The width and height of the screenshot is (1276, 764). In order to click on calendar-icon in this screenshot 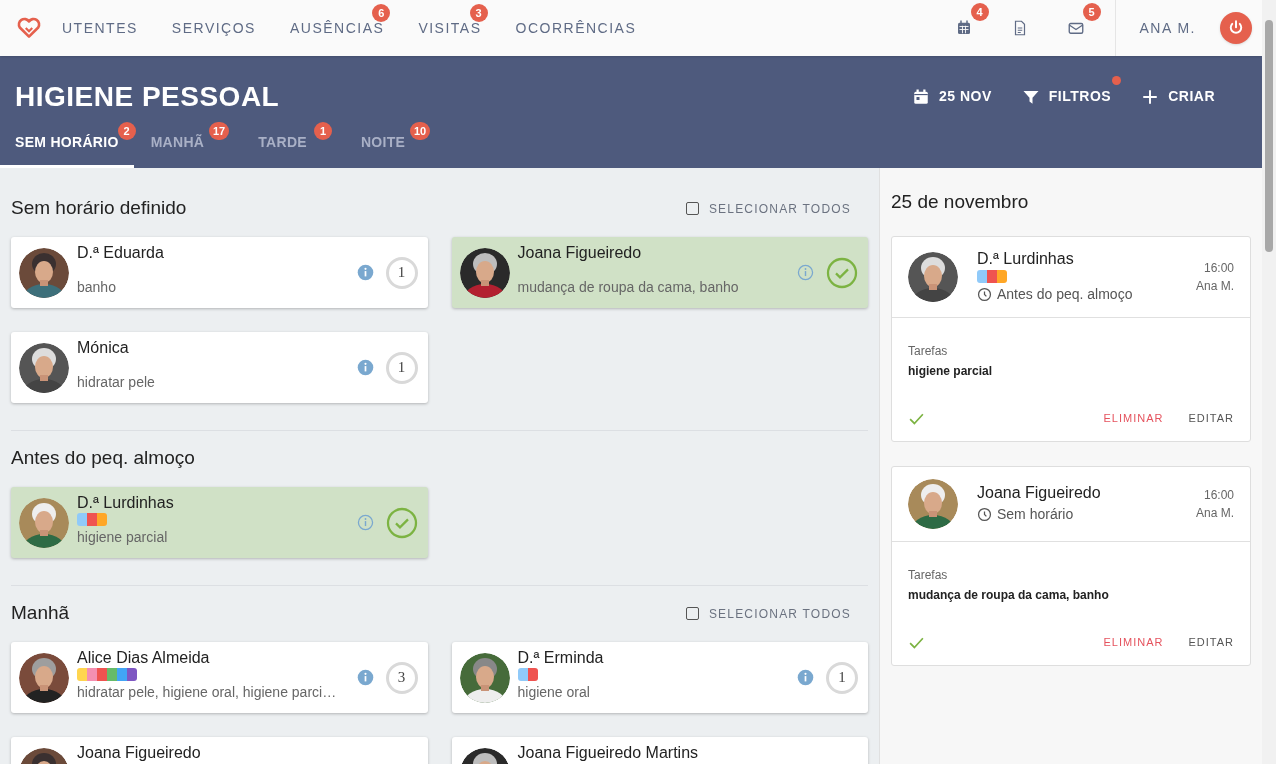, I will do `click(921, 96)`.